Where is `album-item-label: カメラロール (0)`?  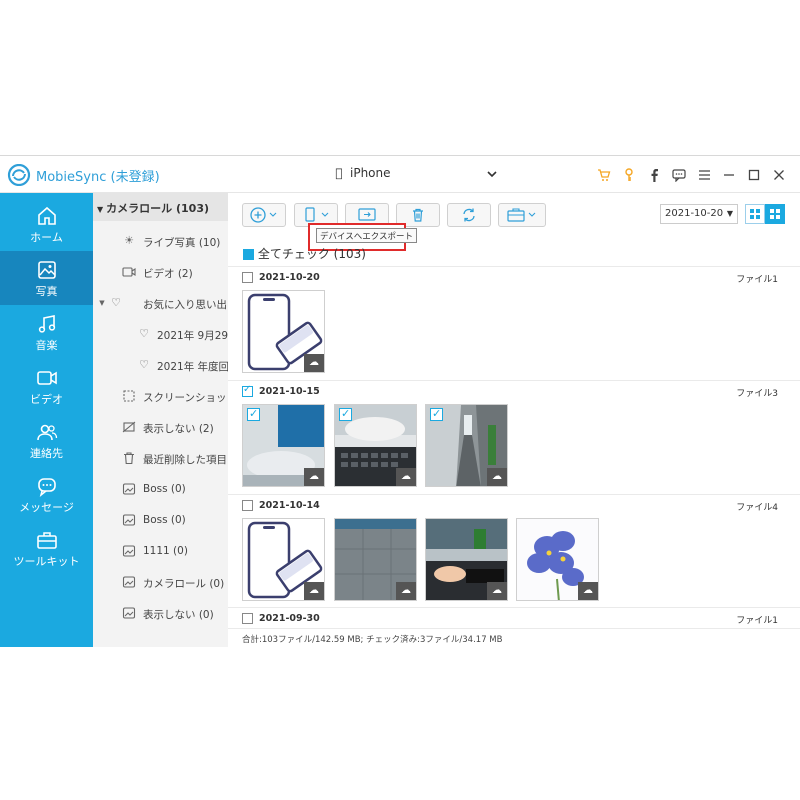
album-item-label: カメラロール (0) is located at coordinates (184, 584).